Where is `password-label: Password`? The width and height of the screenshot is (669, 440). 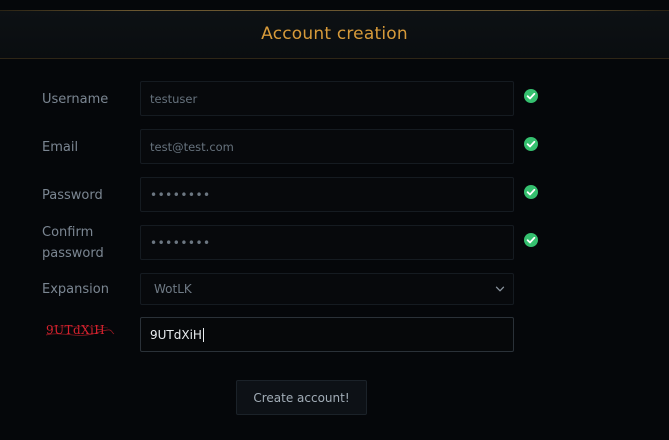 password-label: Password is located at coordinates (72, 195).